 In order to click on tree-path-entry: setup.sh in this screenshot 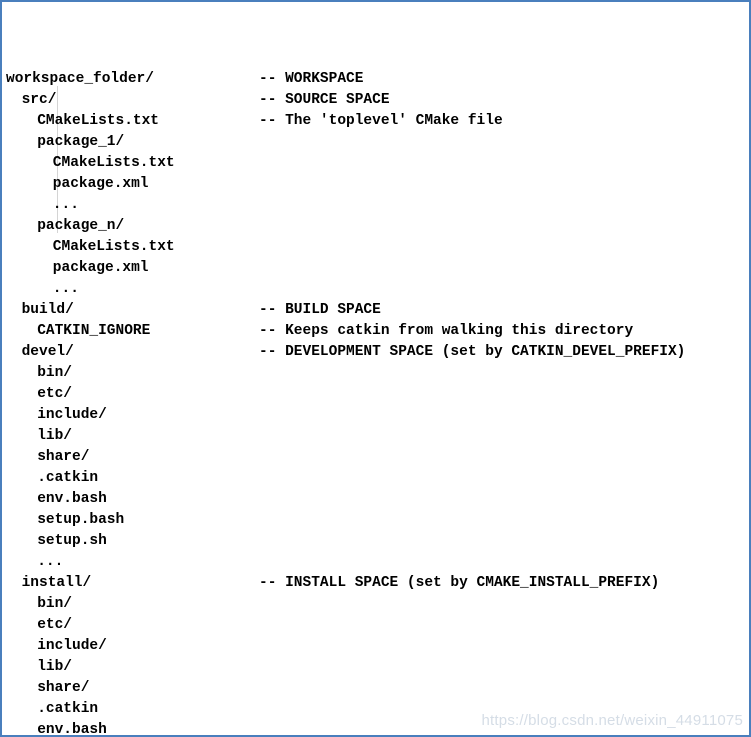, I will do `click(72, 541)`.